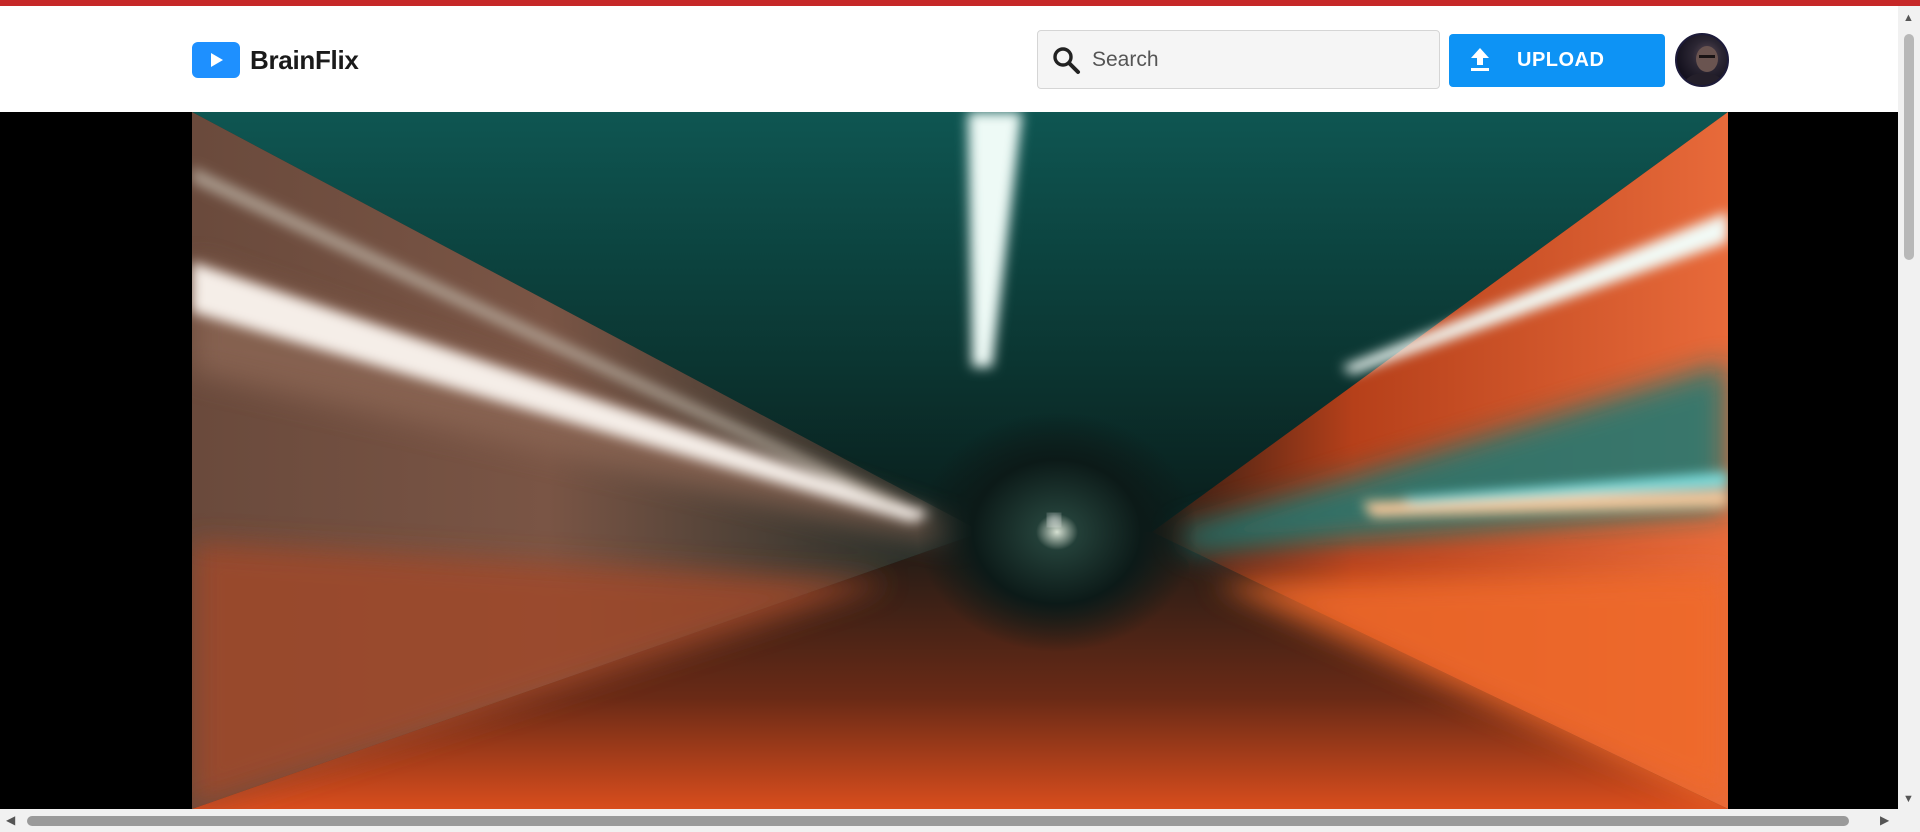 The image size is (1920, 832). Describe the element at coordinates (938, 821) in the screenshot. I see `horizontal-scroll-thumb` at that location.